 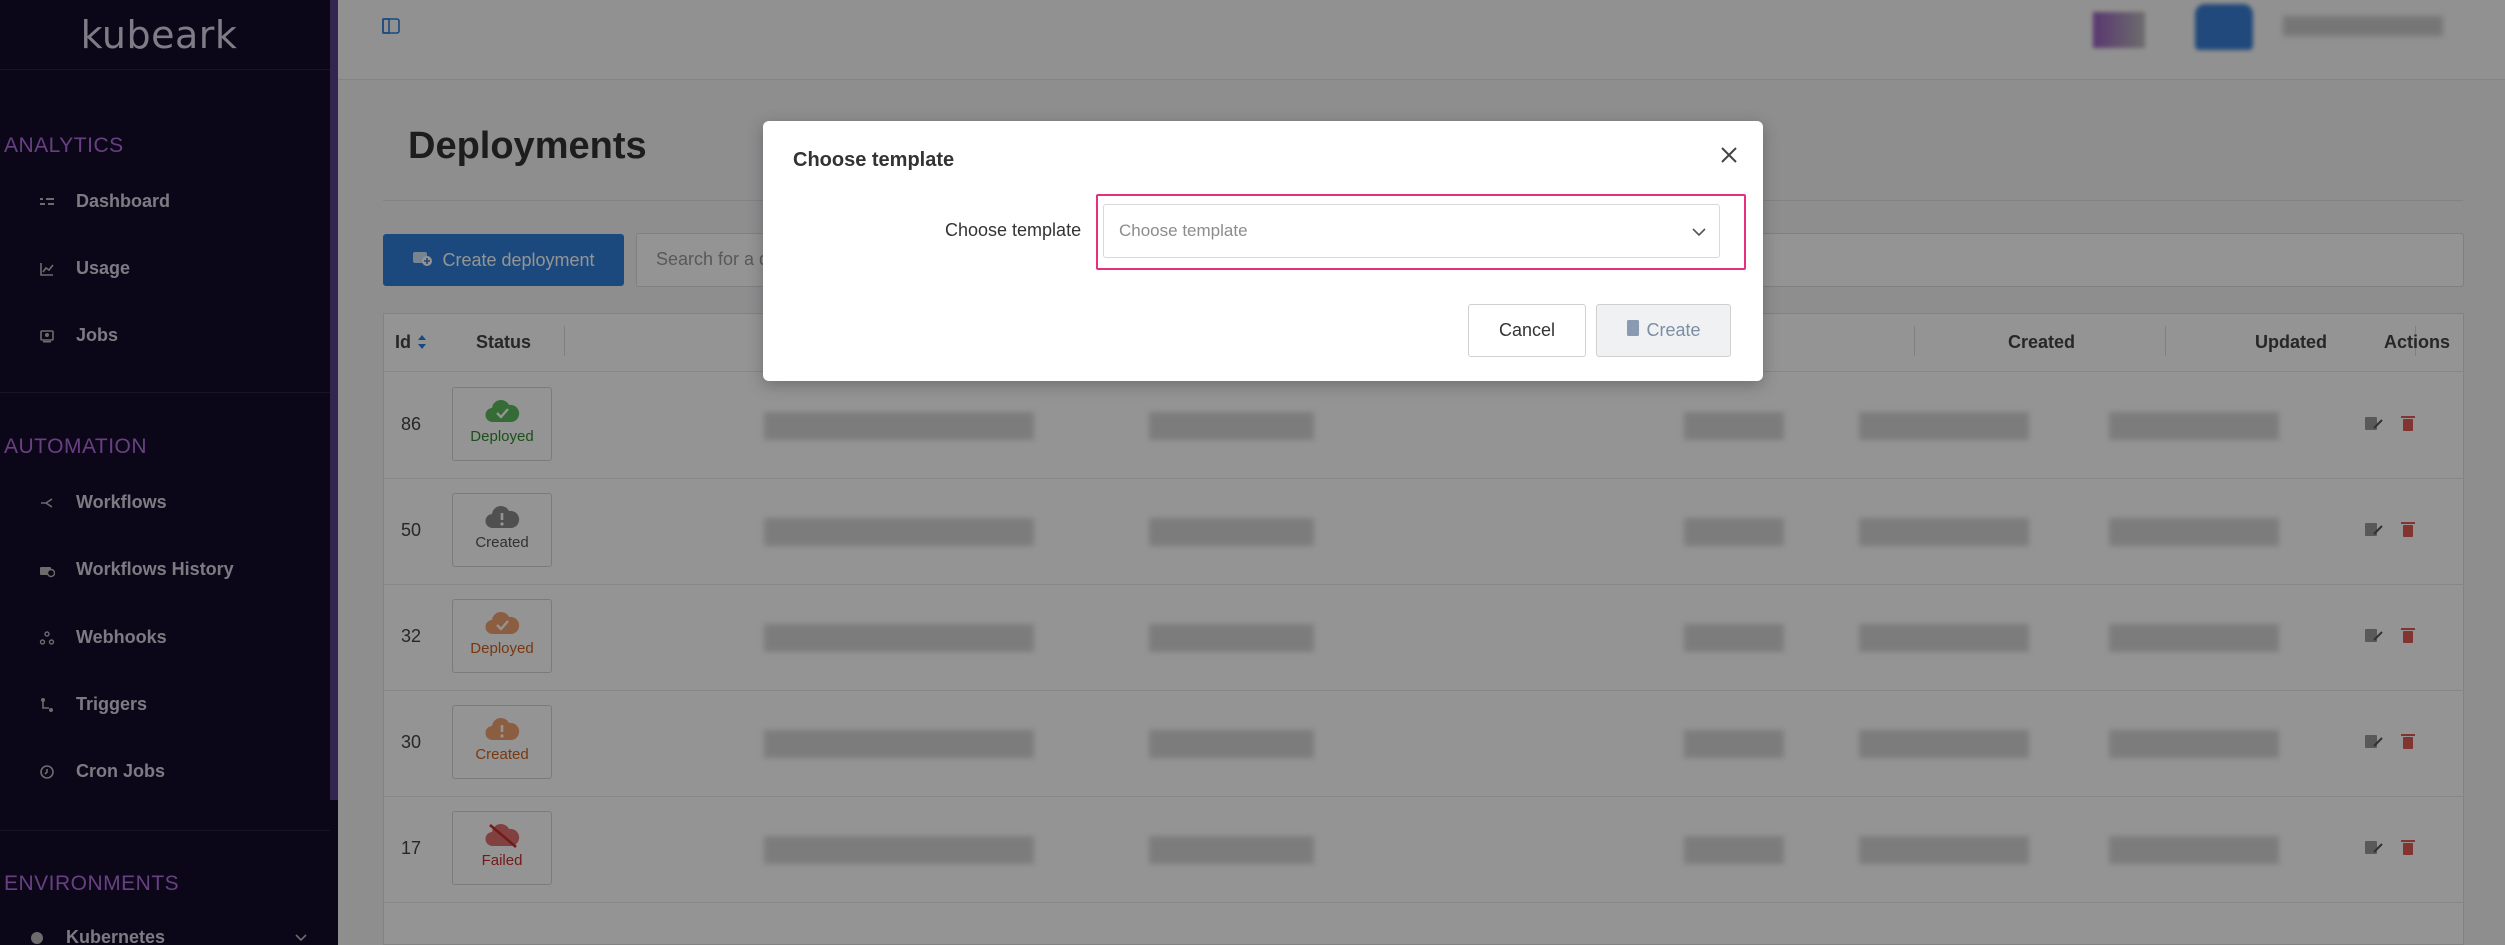 I want to click on file-icon, so click(x=1633, y=330).